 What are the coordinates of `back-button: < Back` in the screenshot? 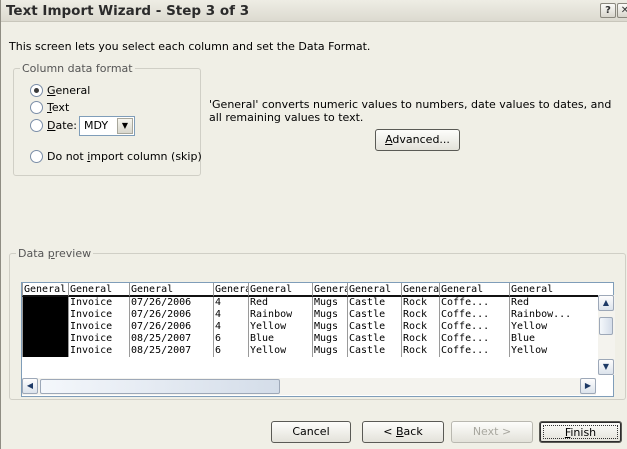 It's located at (403, 432).